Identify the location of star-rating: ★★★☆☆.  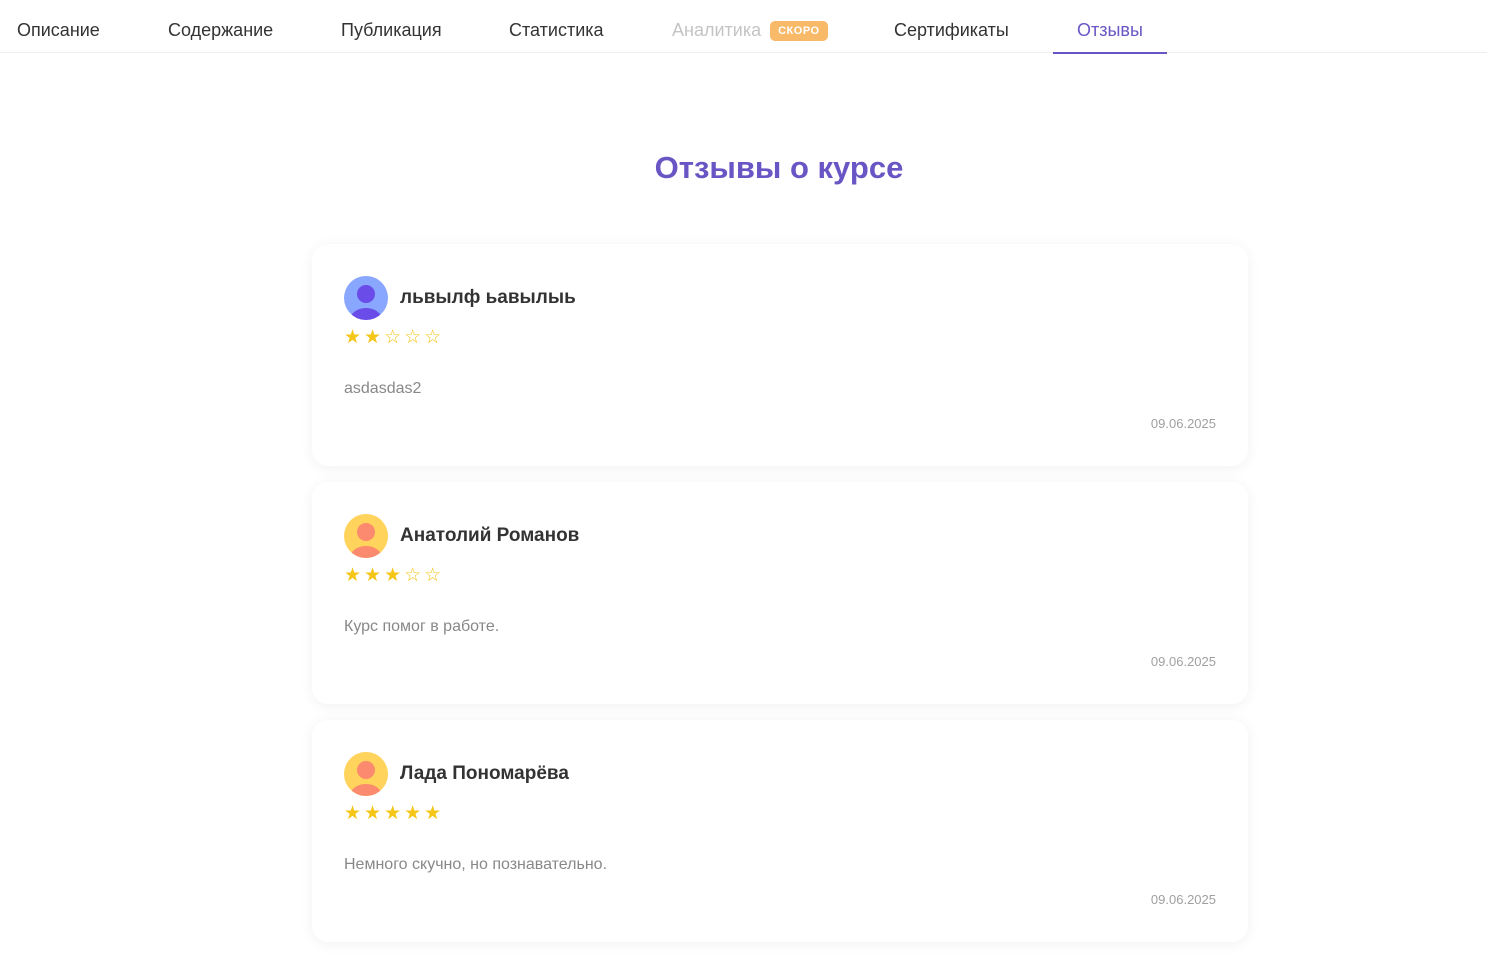
(394, 575).